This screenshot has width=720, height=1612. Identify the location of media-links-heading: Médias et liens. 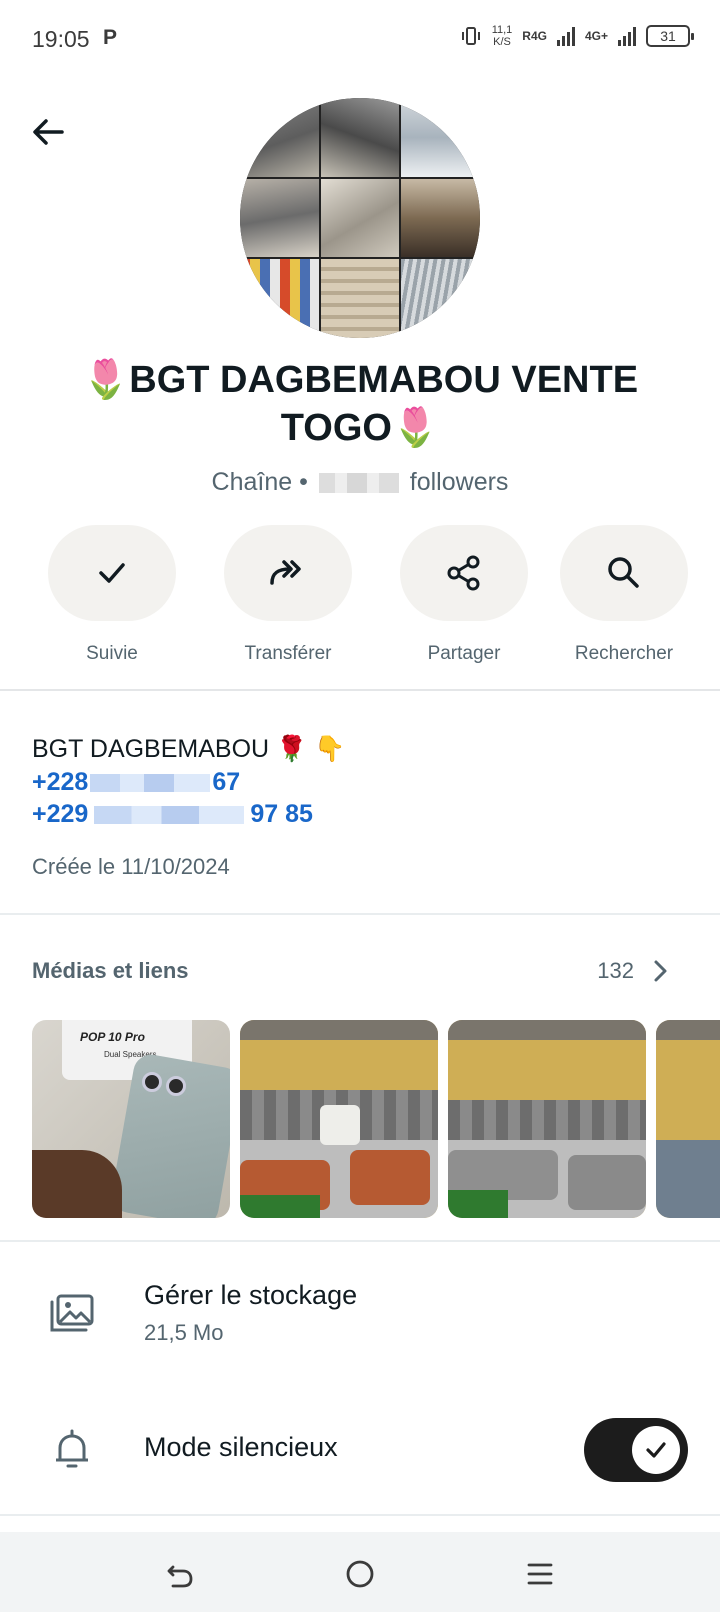
(110, 971).